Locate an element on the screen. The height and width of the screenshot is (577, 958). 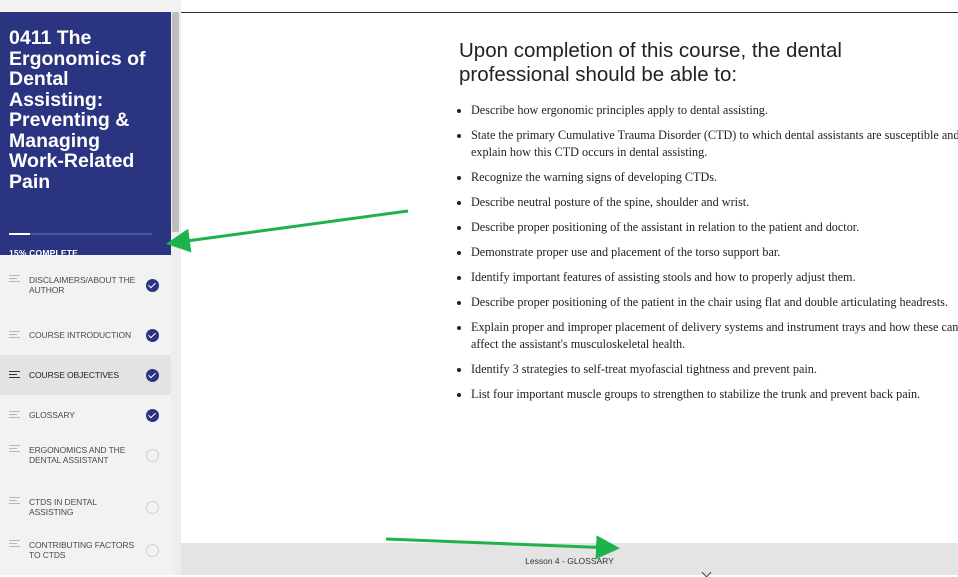
sidebar-lesson-item: COURSE INTRODUCTION is located at coordinates (85, 335).